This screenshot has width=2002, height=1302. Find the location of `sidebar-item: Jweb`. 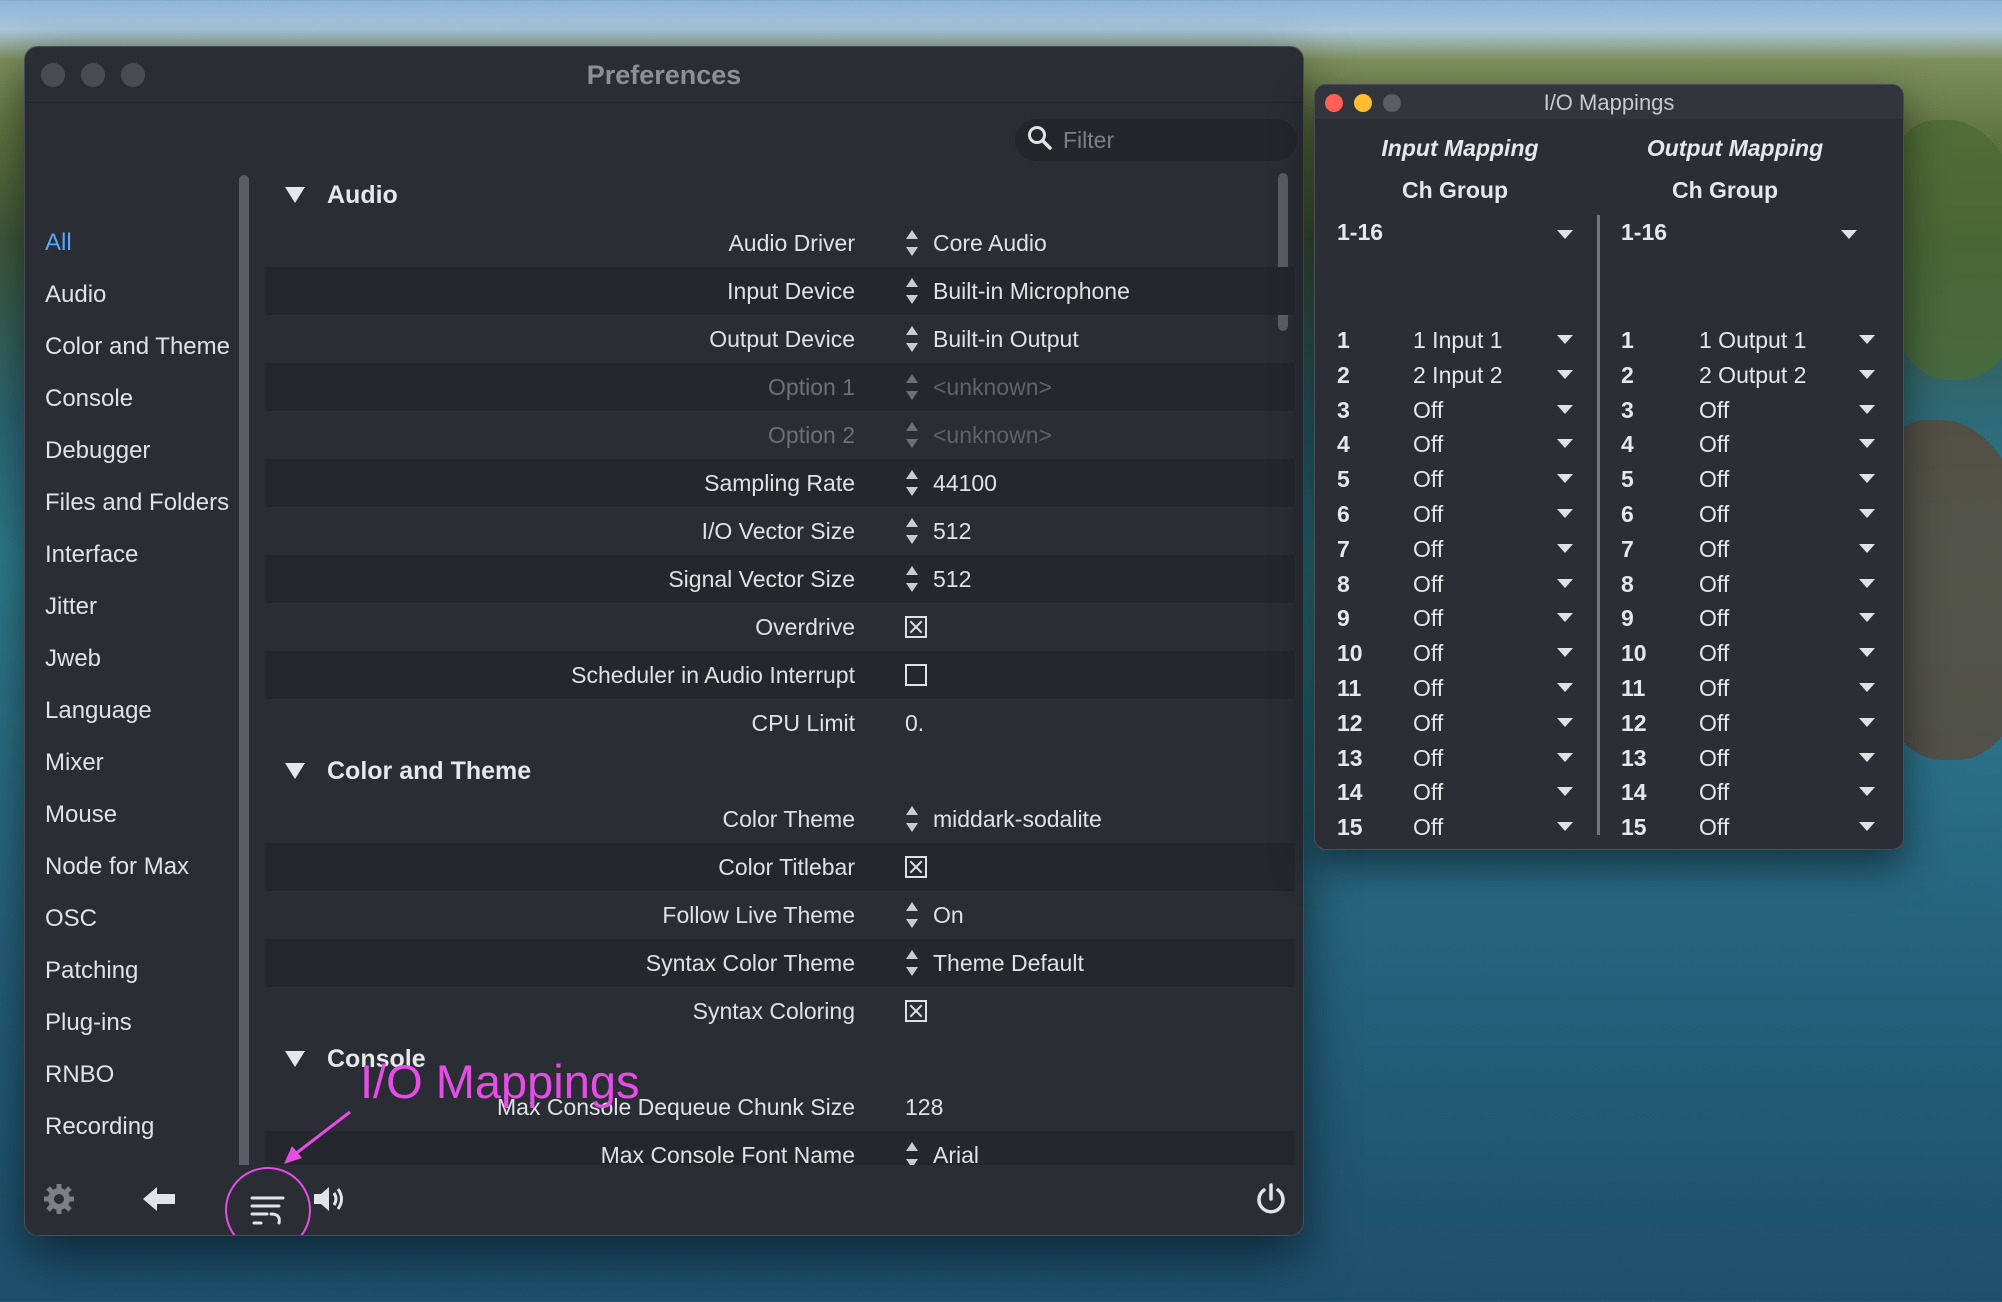

sidebar-item: Jweb is located at coordinates (155, 659).